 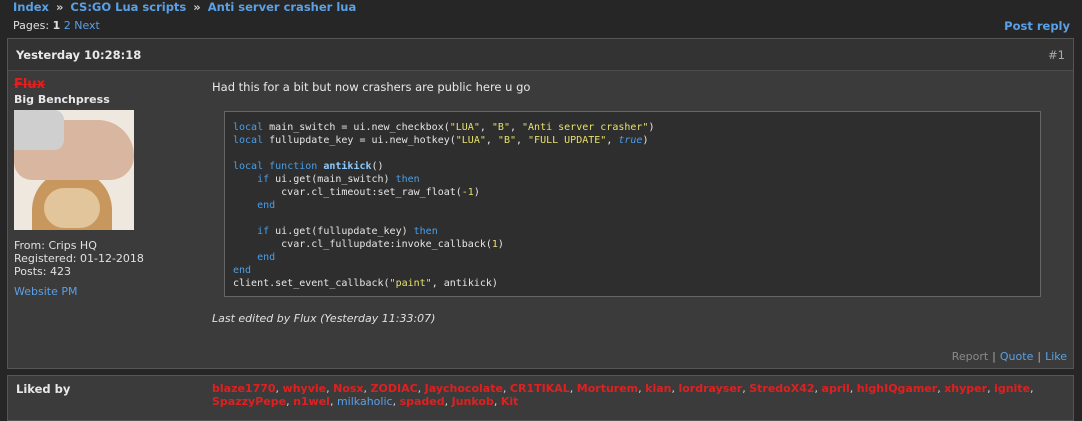 I want to click on liked-by-user: n1wel, so click(x=311, y=401).